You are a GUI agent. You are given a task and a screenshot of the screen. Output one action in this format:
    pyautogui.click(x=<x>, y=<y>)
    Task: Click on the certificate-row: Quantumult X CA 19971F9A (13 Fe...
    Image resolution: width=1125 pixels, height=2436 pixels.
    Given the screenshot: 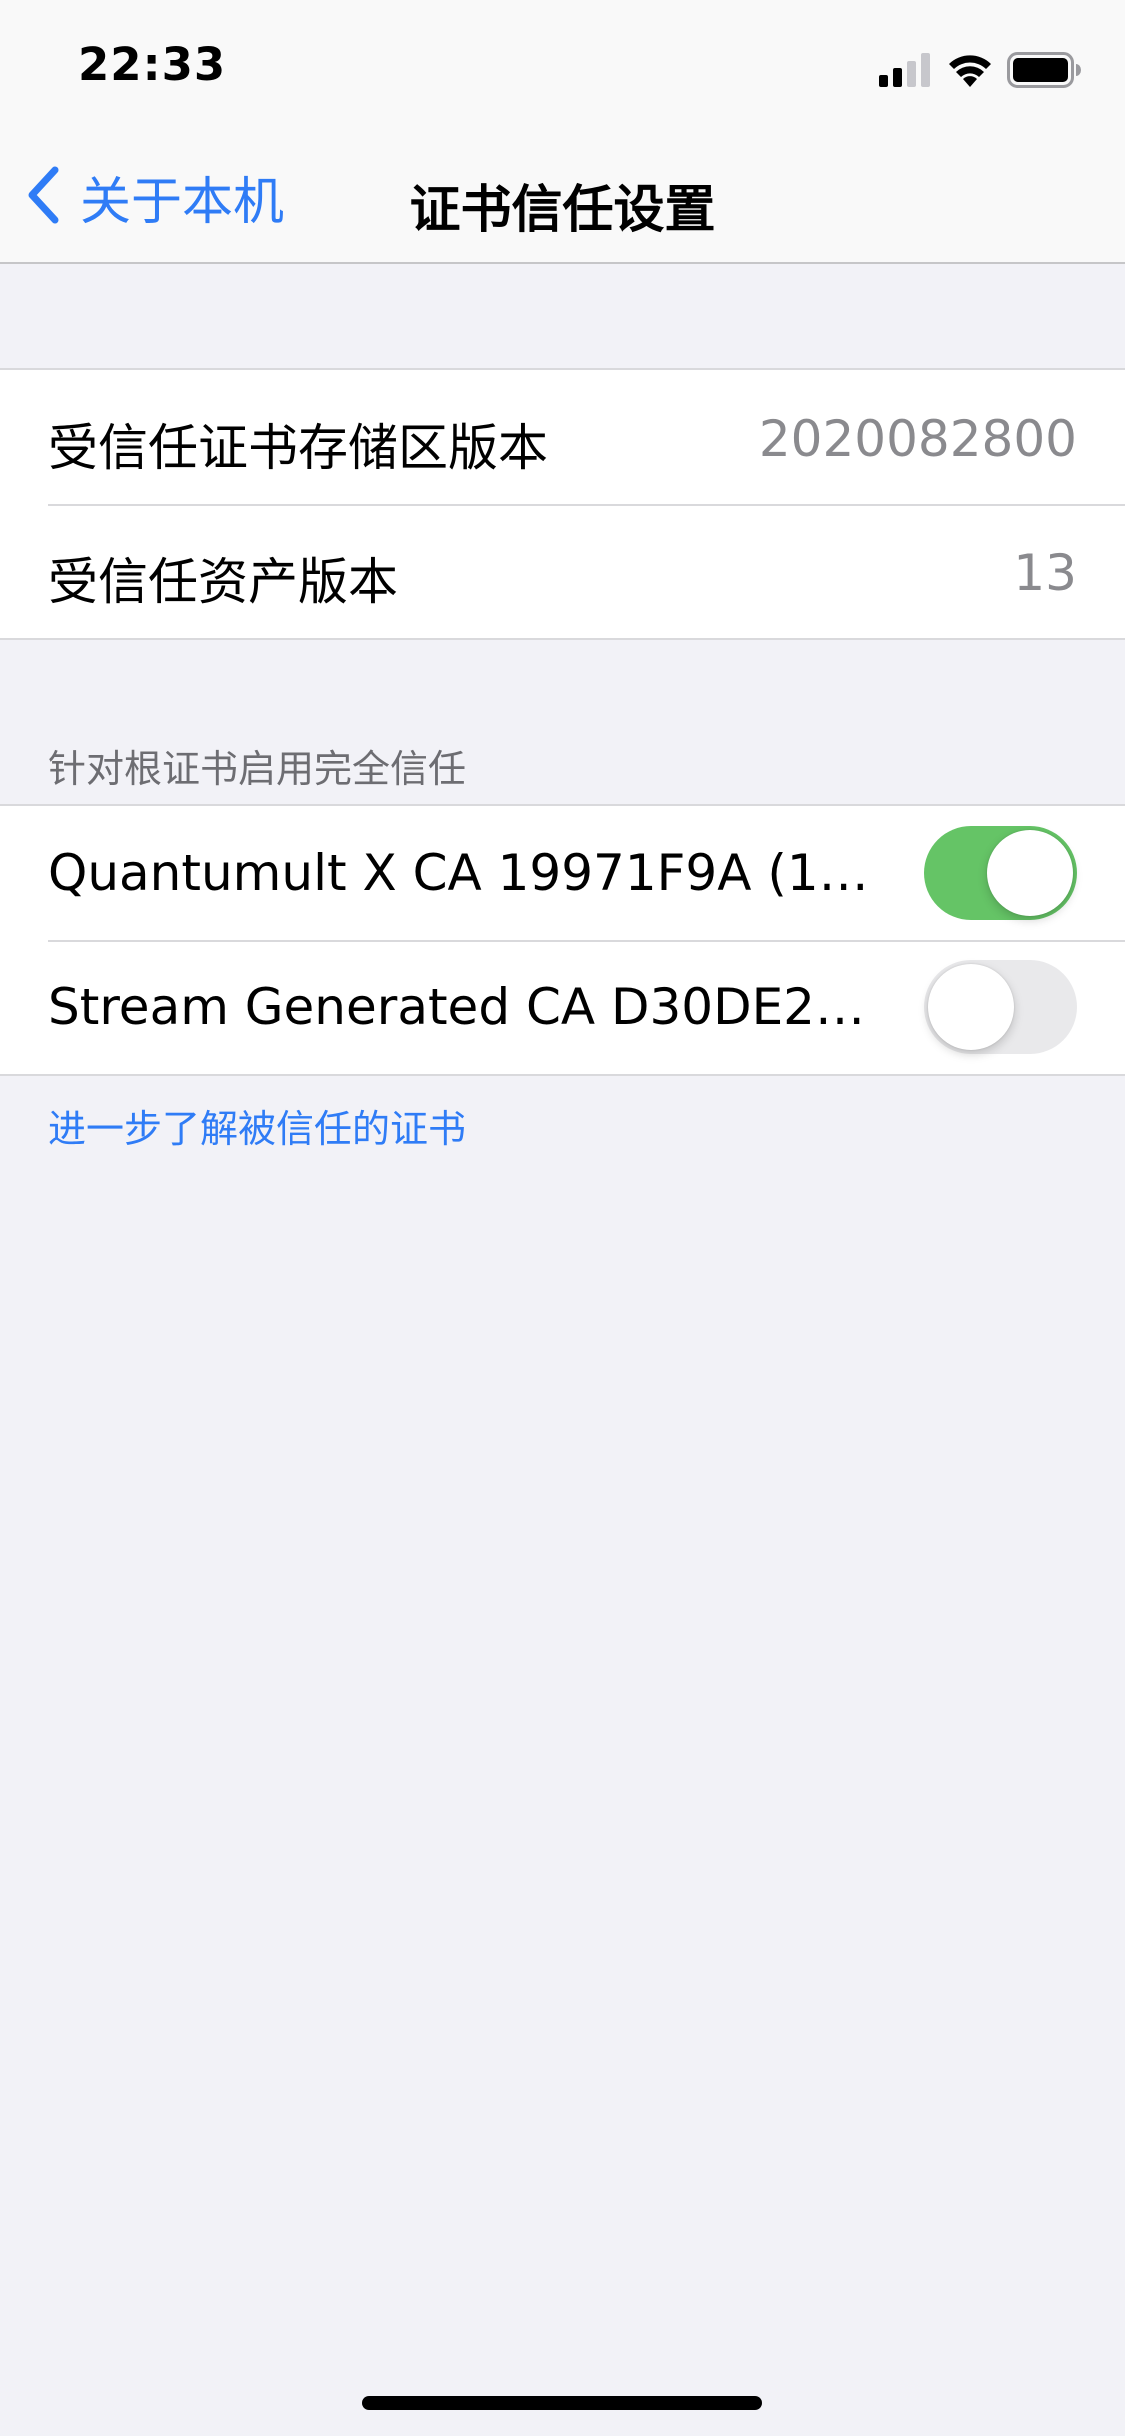 What is the action you would take?
    pyautogui.click(x=562, y=873)
    